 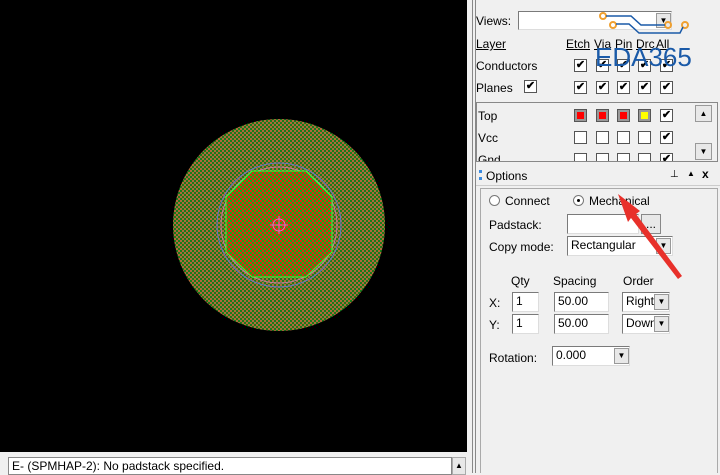 I want to click on views-label: Views:, so click(x=494, y=21).